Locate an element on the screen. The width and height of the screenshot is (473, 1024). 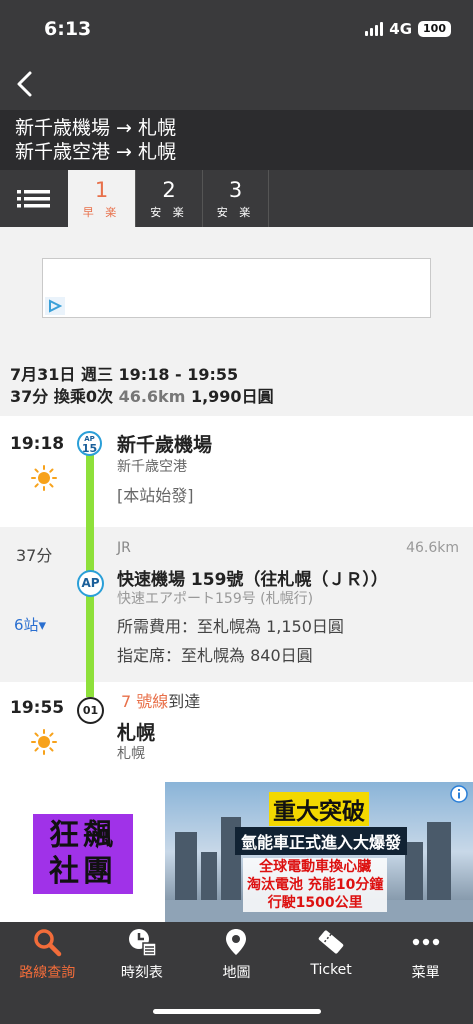
station-number-badge: AP 15 is located at coordinates (89, 443).